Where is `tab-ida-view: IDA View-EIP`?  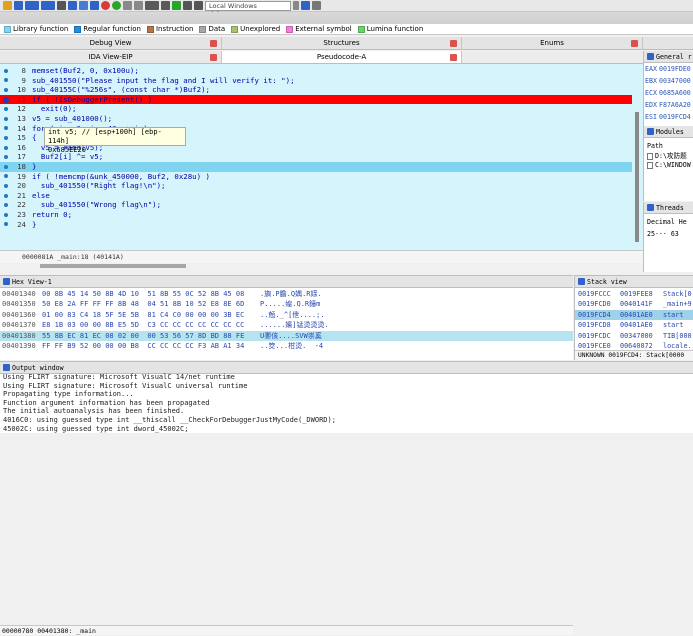 tab-ida-view: IDA View-EIP is located at coordinates (111, 57).